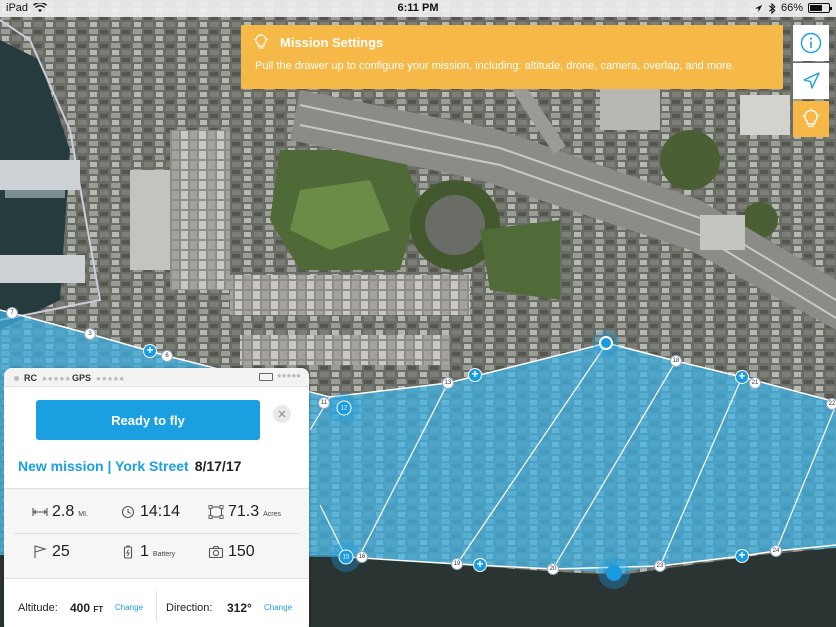  Describe the element at coordinates (758, 8) in the screenshot. I see `location-services-icon` at that location.